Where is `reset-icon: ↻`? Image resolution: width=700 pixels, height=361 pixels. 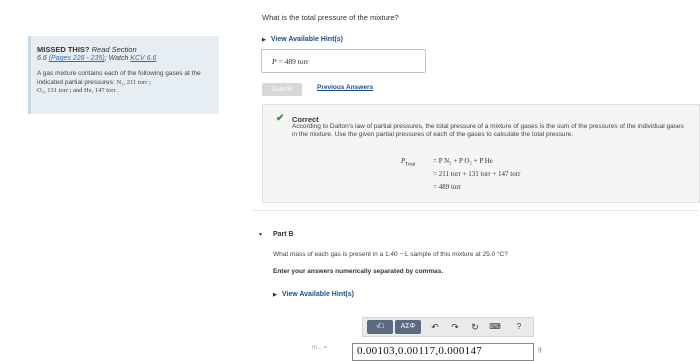
reset-icon: ↻ is located at coordinates (475, 327).